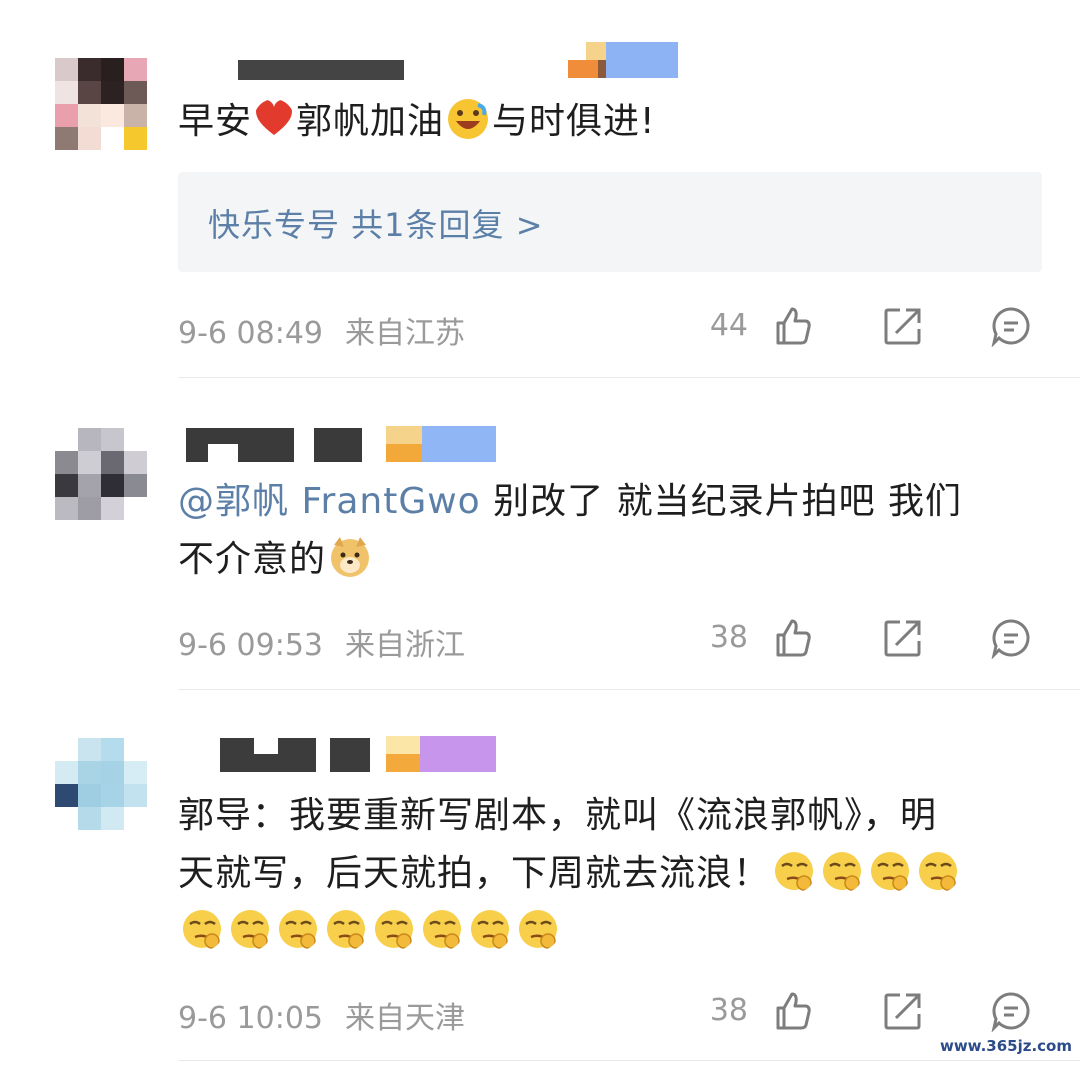 The height and width of the screenshot is (1065, 1080). I want to click on comment-meta: 9-6 10:05 来自天津, so click(321, 1015).